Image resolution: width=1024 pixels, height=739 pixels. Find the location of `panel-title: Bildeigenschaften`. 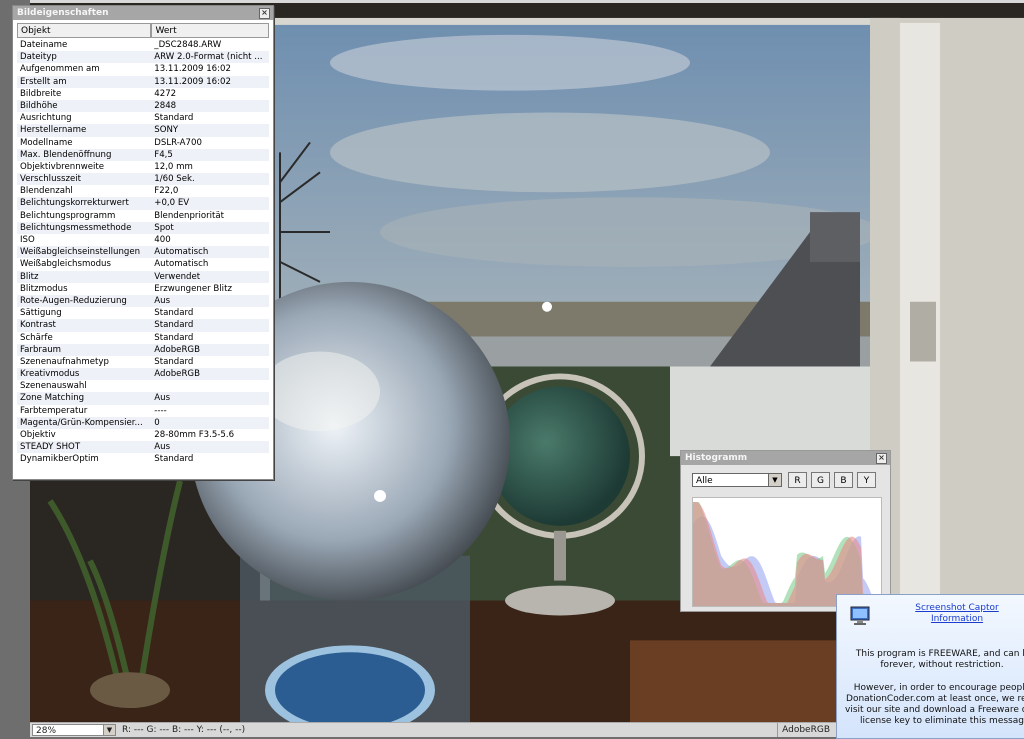

panel-title: Bildeigenschaften is located at coordinates (63, 13).